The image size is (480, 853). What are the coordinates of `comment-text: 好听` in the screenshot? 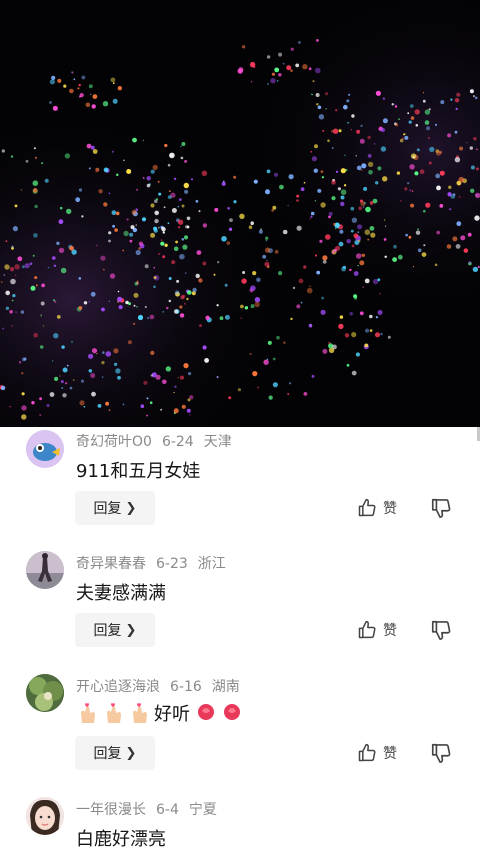 It's located at (161, 713).